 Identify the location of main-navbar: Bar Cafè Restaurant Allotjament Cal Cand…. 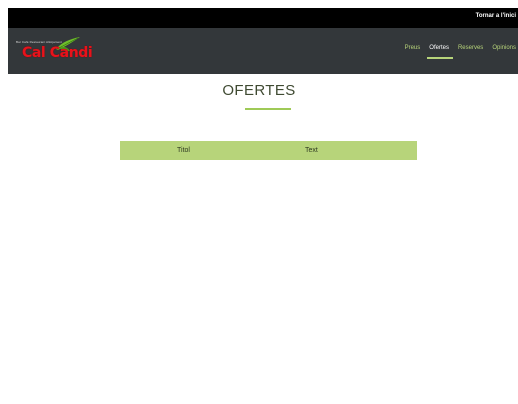
(263, 51).